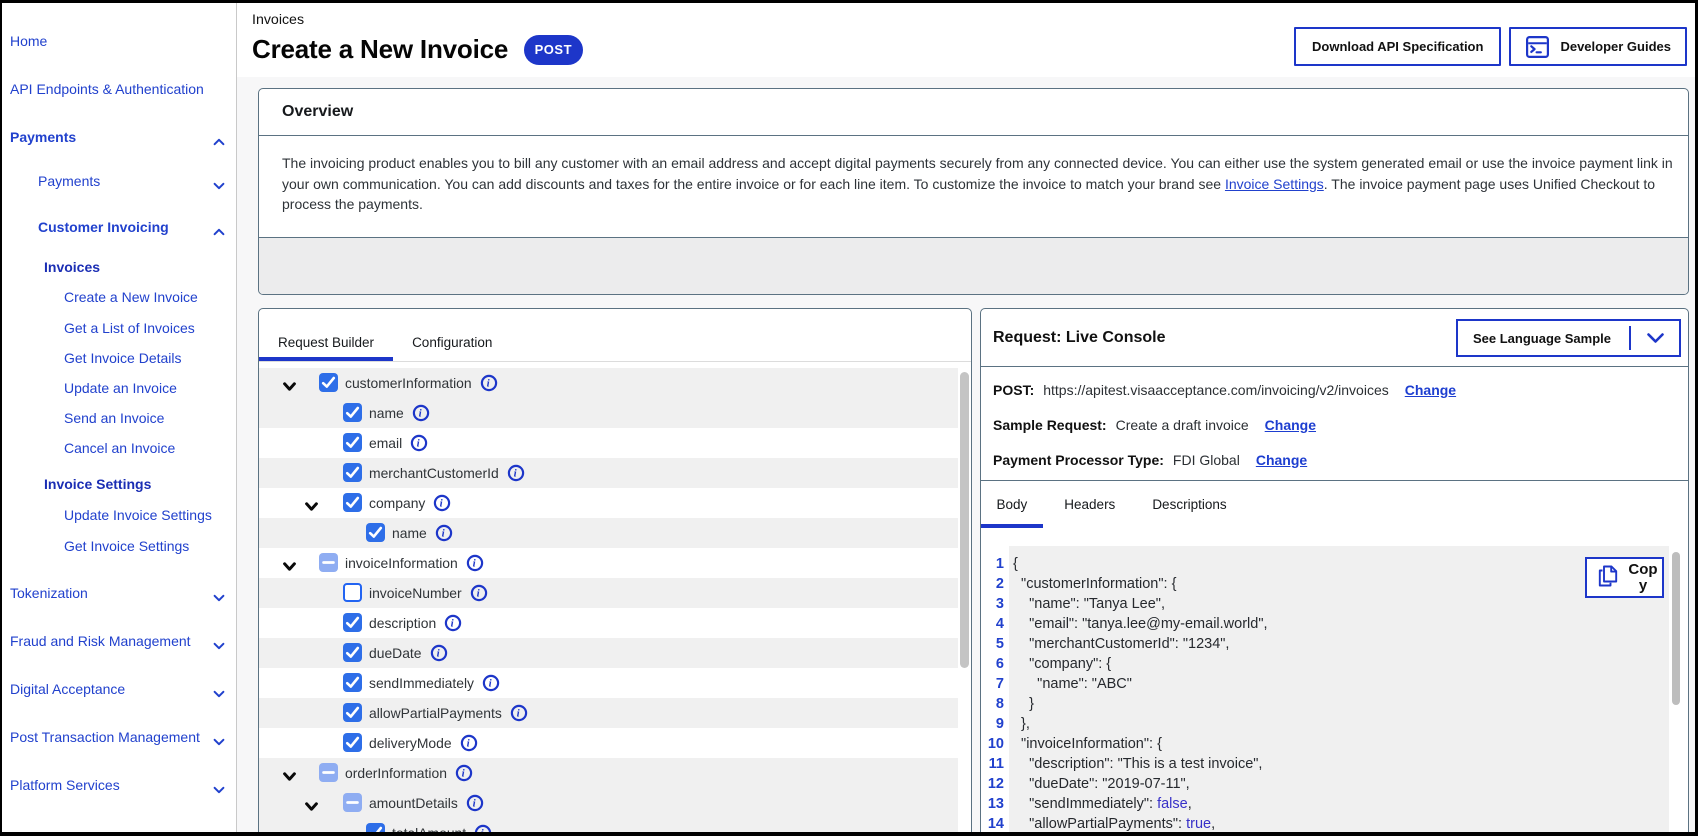 This screenshot has height=836, width=1698. Describe the element at coordinates (415, 593) in the screenshot. I see `tree-row-label: invoiceNumber` at that location.